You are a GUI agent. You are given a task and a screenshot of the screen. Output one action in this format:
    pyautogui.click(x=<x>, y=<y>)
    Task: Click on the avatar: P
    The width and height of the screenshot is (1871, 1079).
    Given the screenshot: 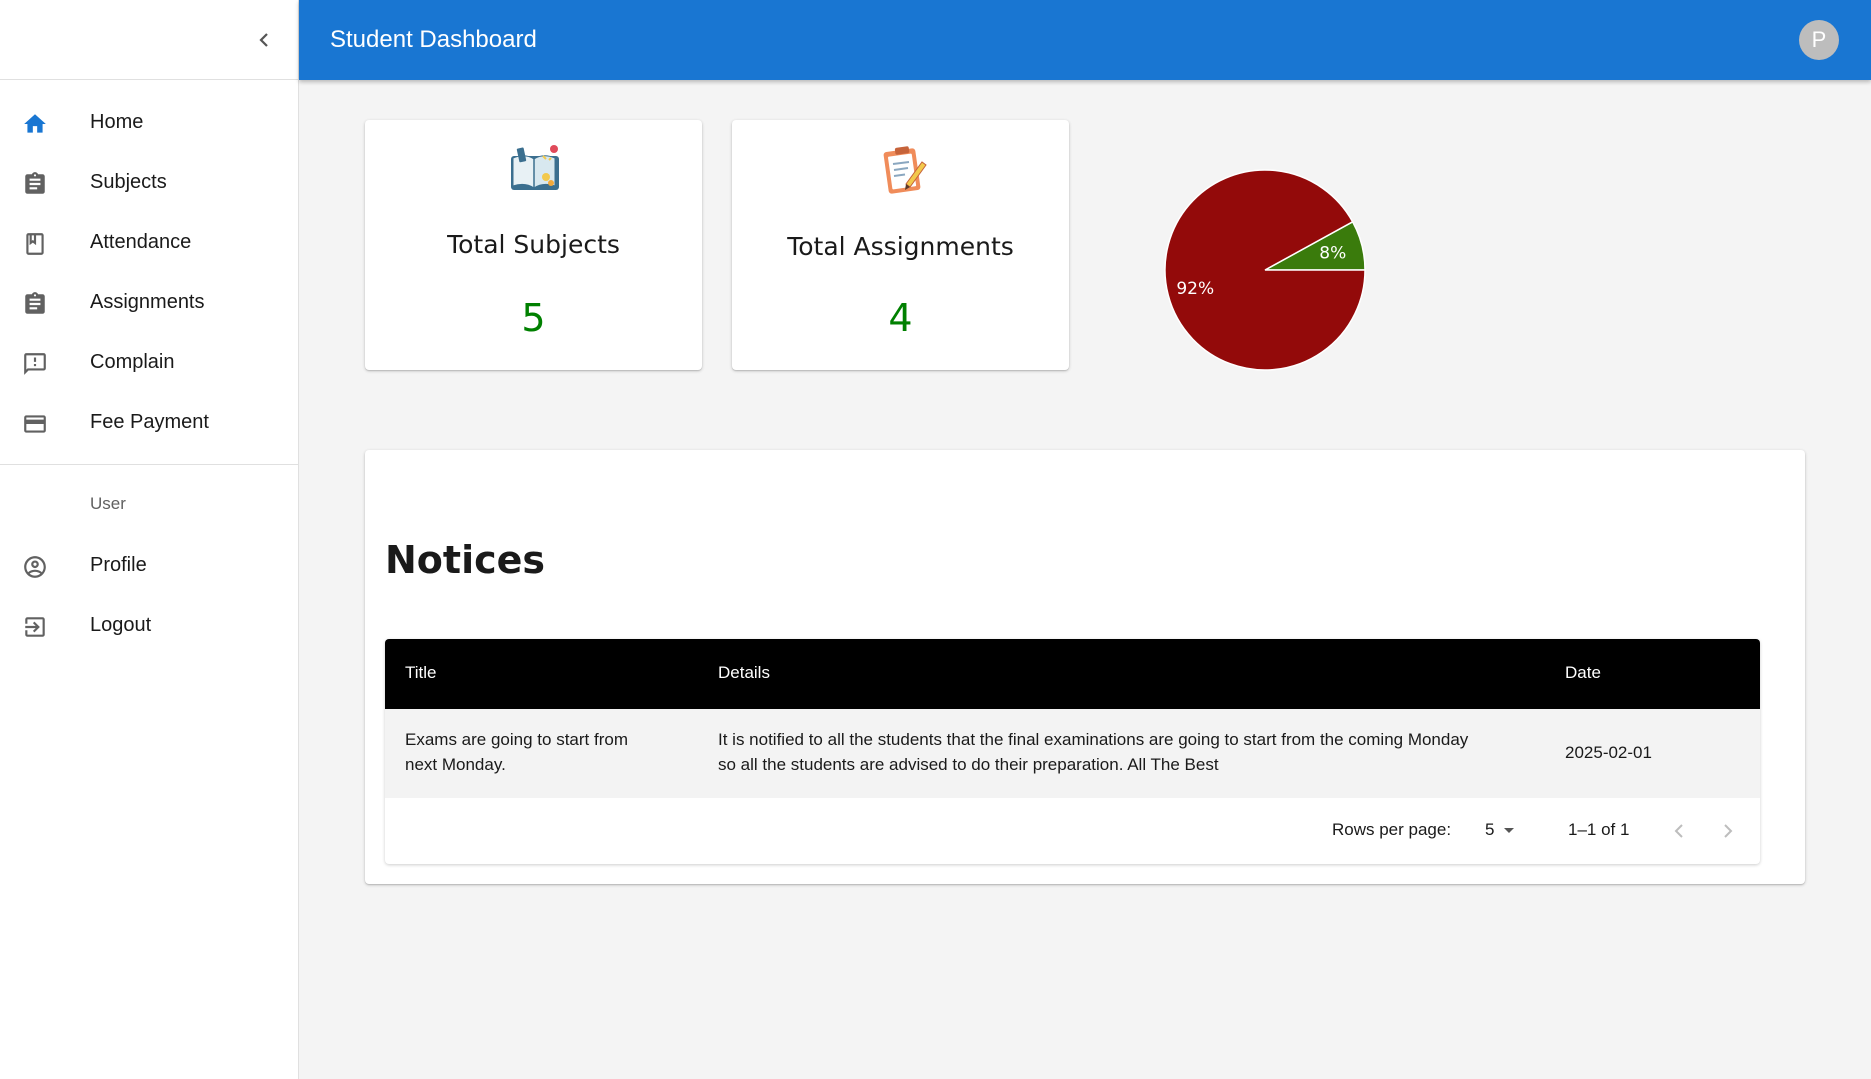 What is the action you would take?
    pyautogui.click(x=1819, y=40)
    